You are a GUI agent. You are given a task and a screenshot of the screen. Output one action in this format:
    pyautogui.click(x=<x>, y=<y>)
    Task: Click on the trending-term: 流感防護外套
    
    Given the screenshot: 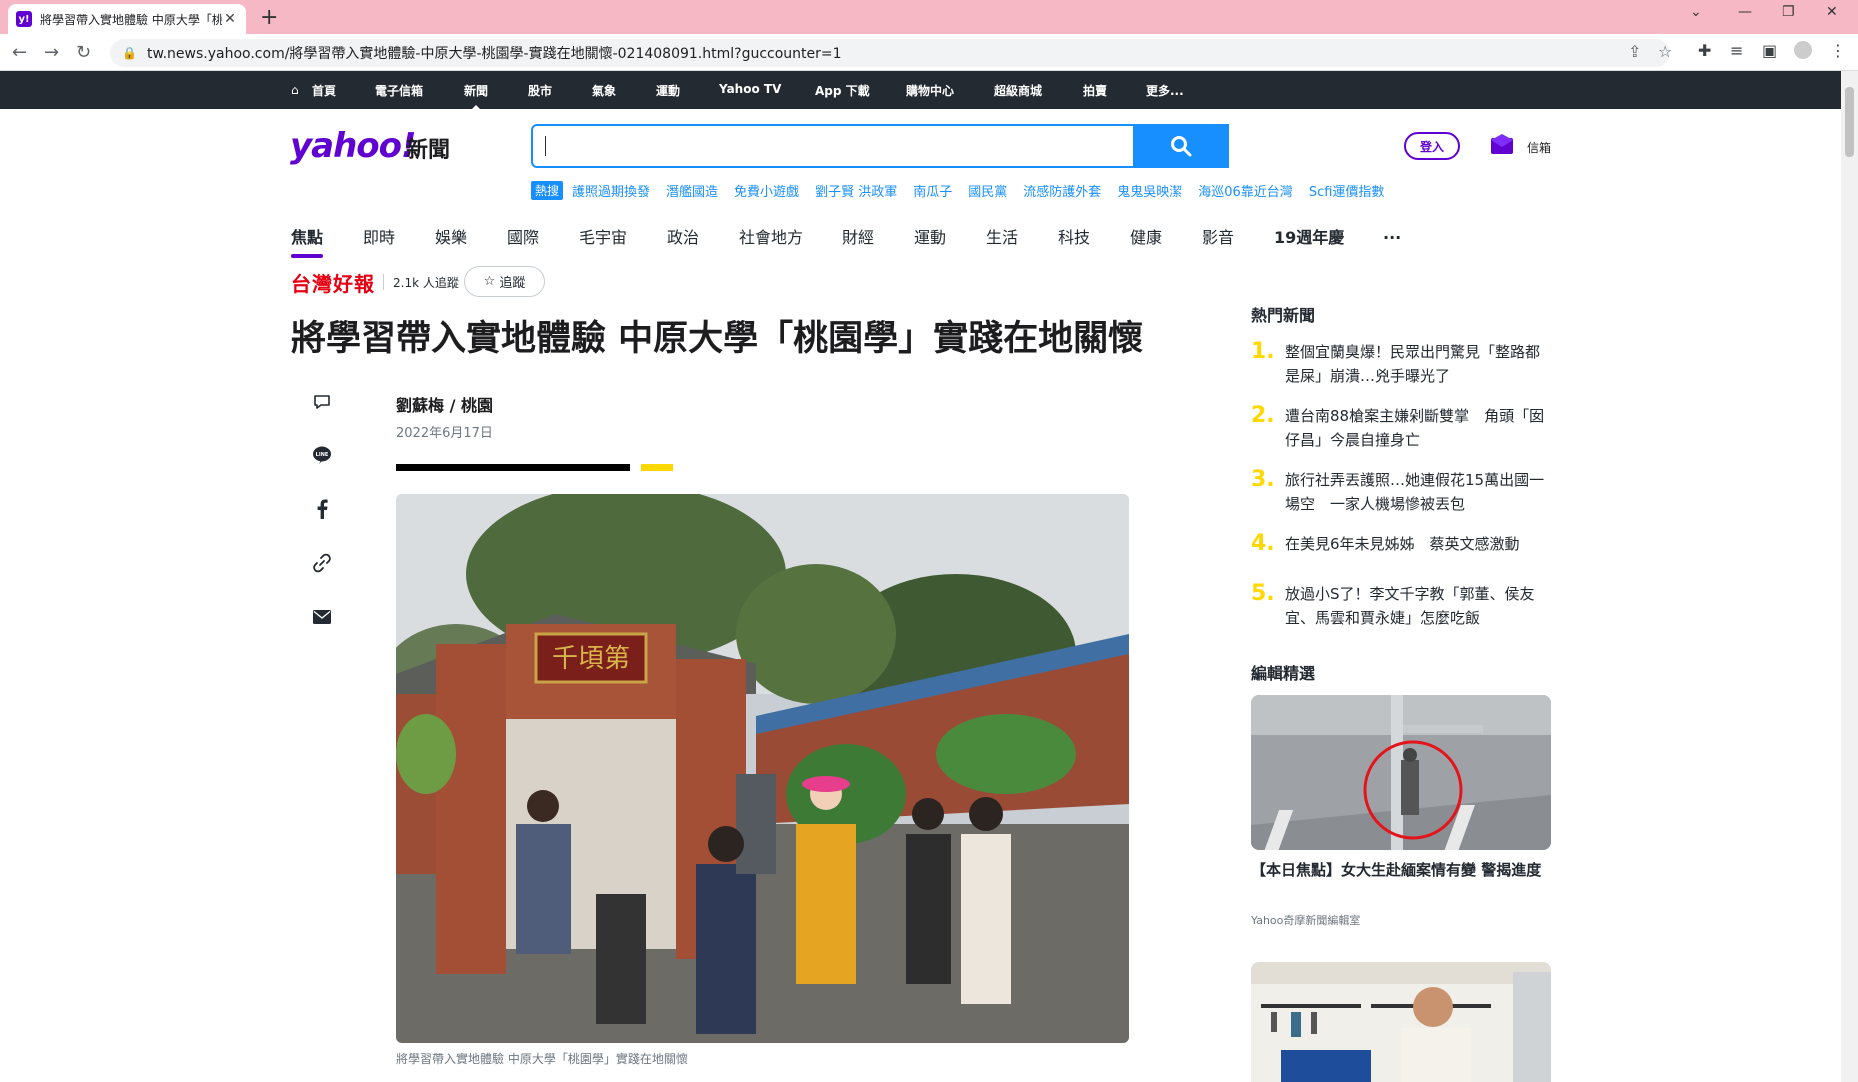 What is the action you would take?
    pyautogui.click(x=1062, y=190)
    